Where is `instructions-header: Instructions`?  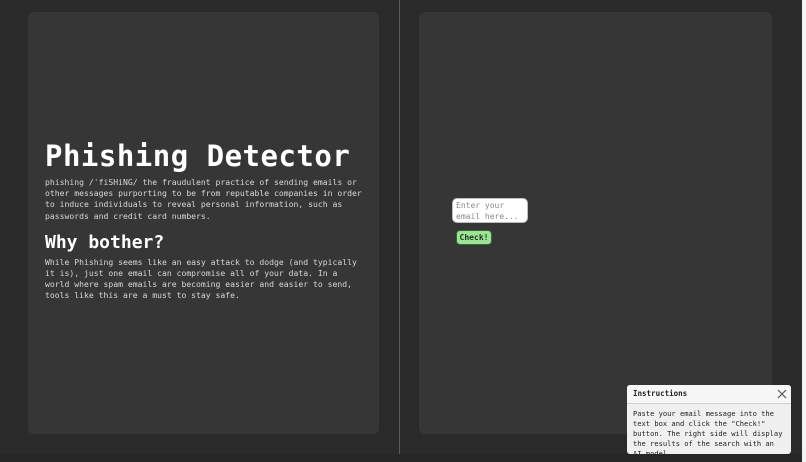 instructions-header: Instructions is located at coordinates (709, 394).